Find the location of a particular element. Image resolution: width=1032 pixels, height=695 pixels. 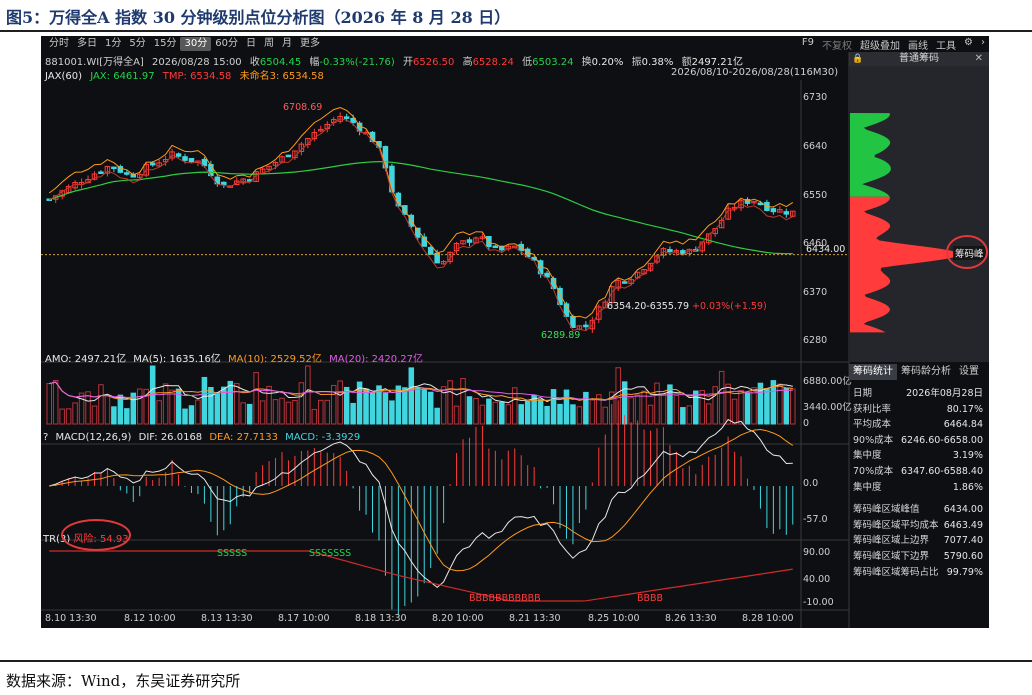

amo-axis-label: 0 is located at coordinates (806, 423).